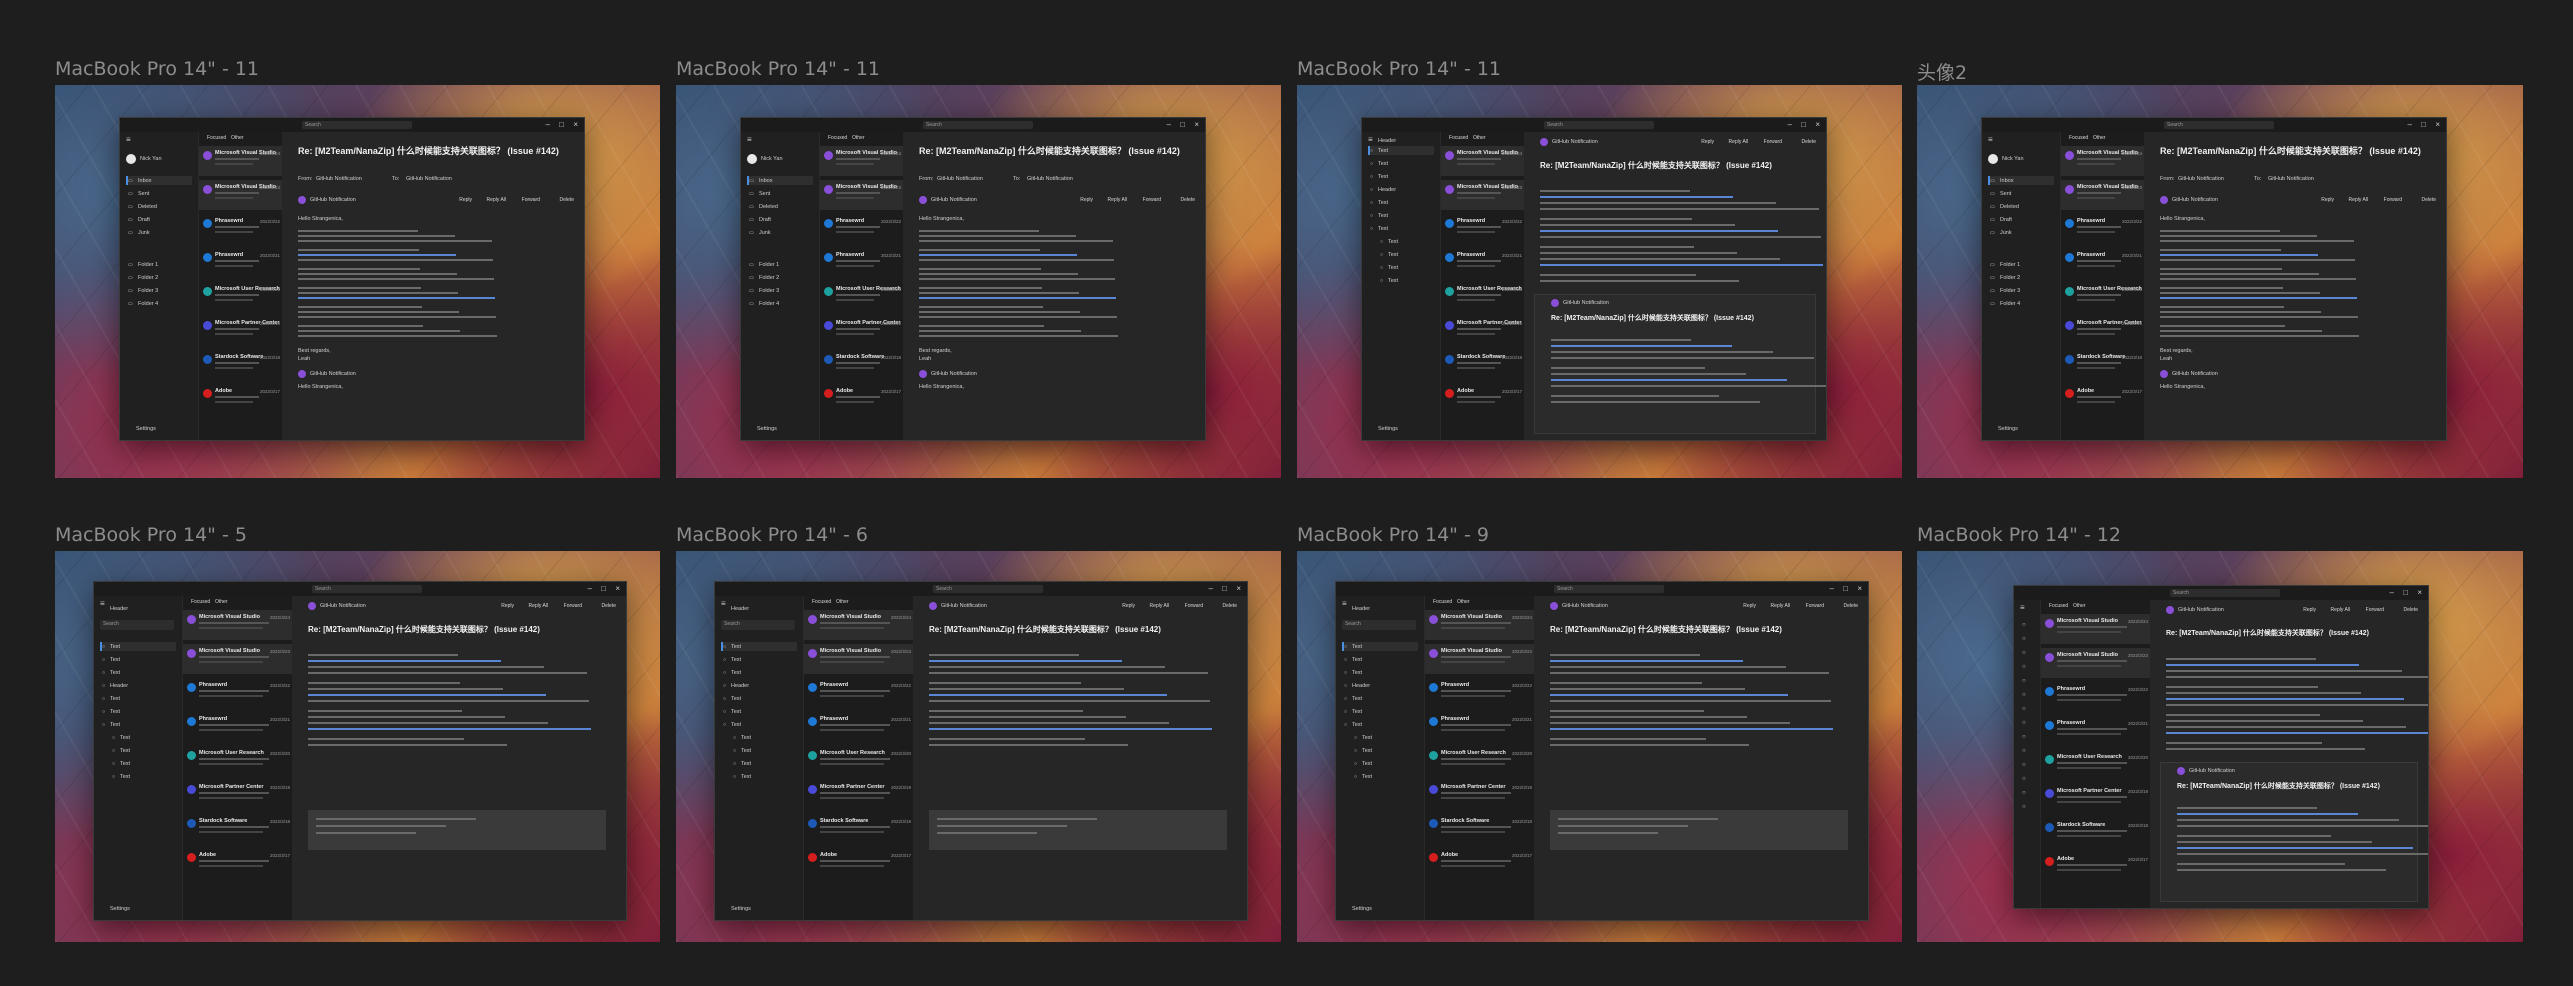  What do you see at coordinates (1361, 686) in the screenshot?
I see `nav-text-item: Header` at bounding box center [1361, 686].